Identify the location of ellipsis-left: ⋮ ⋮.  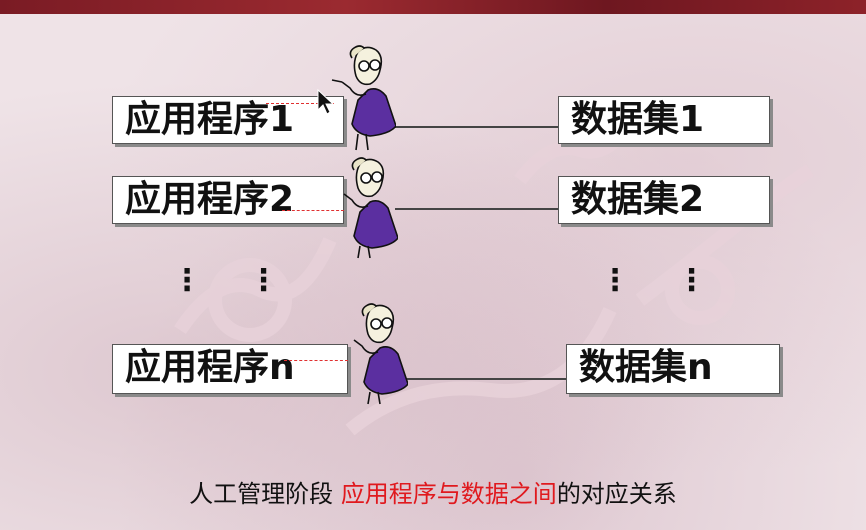
(234, 280).